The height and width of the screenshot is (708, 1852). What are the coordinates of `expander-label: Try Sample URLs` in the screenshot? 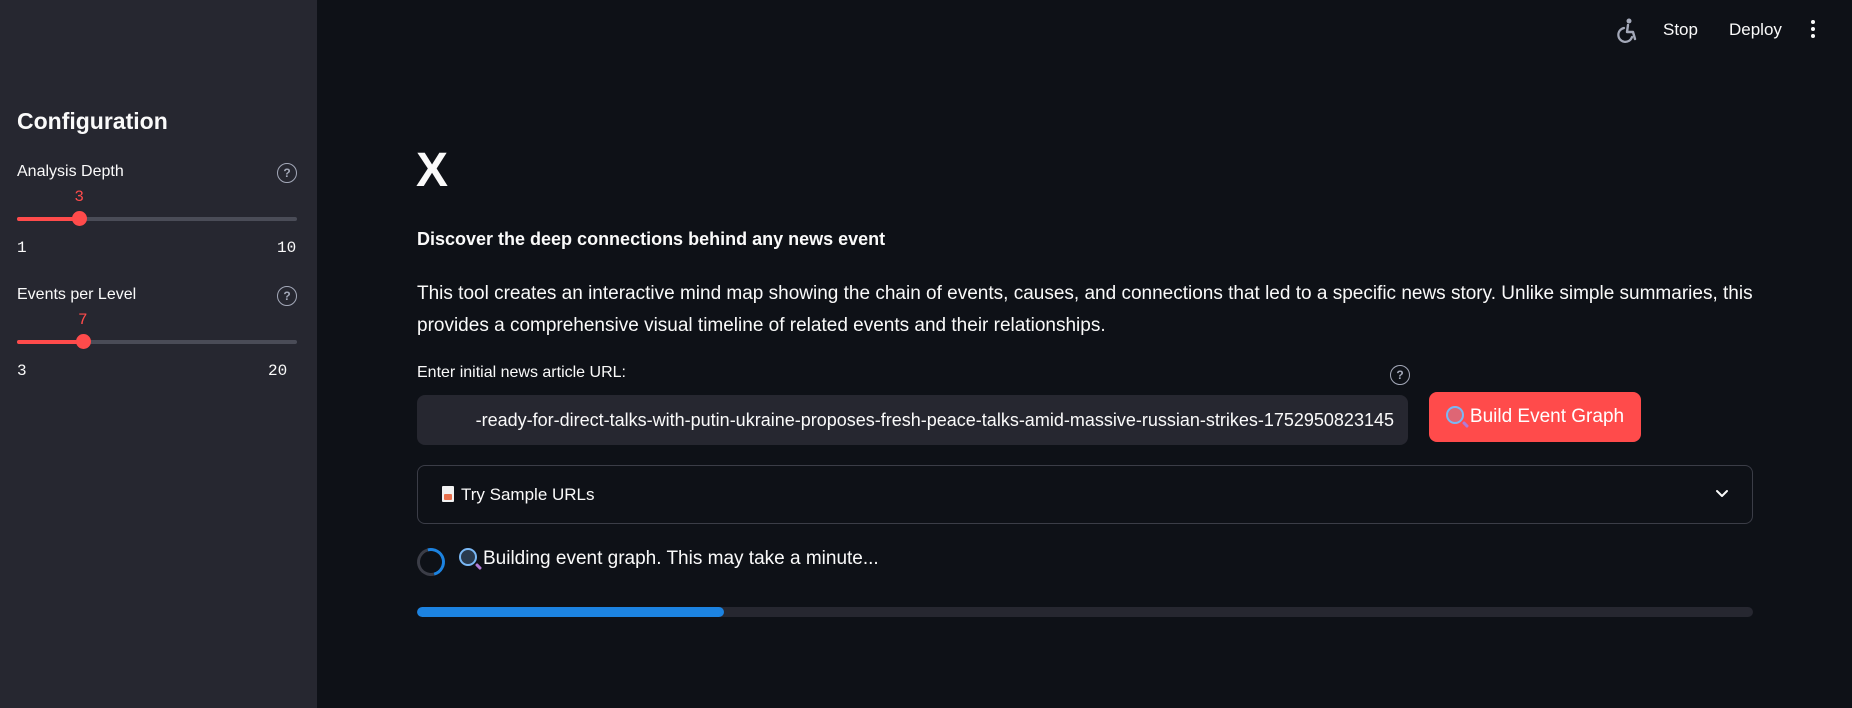 It's located at (518, 495).